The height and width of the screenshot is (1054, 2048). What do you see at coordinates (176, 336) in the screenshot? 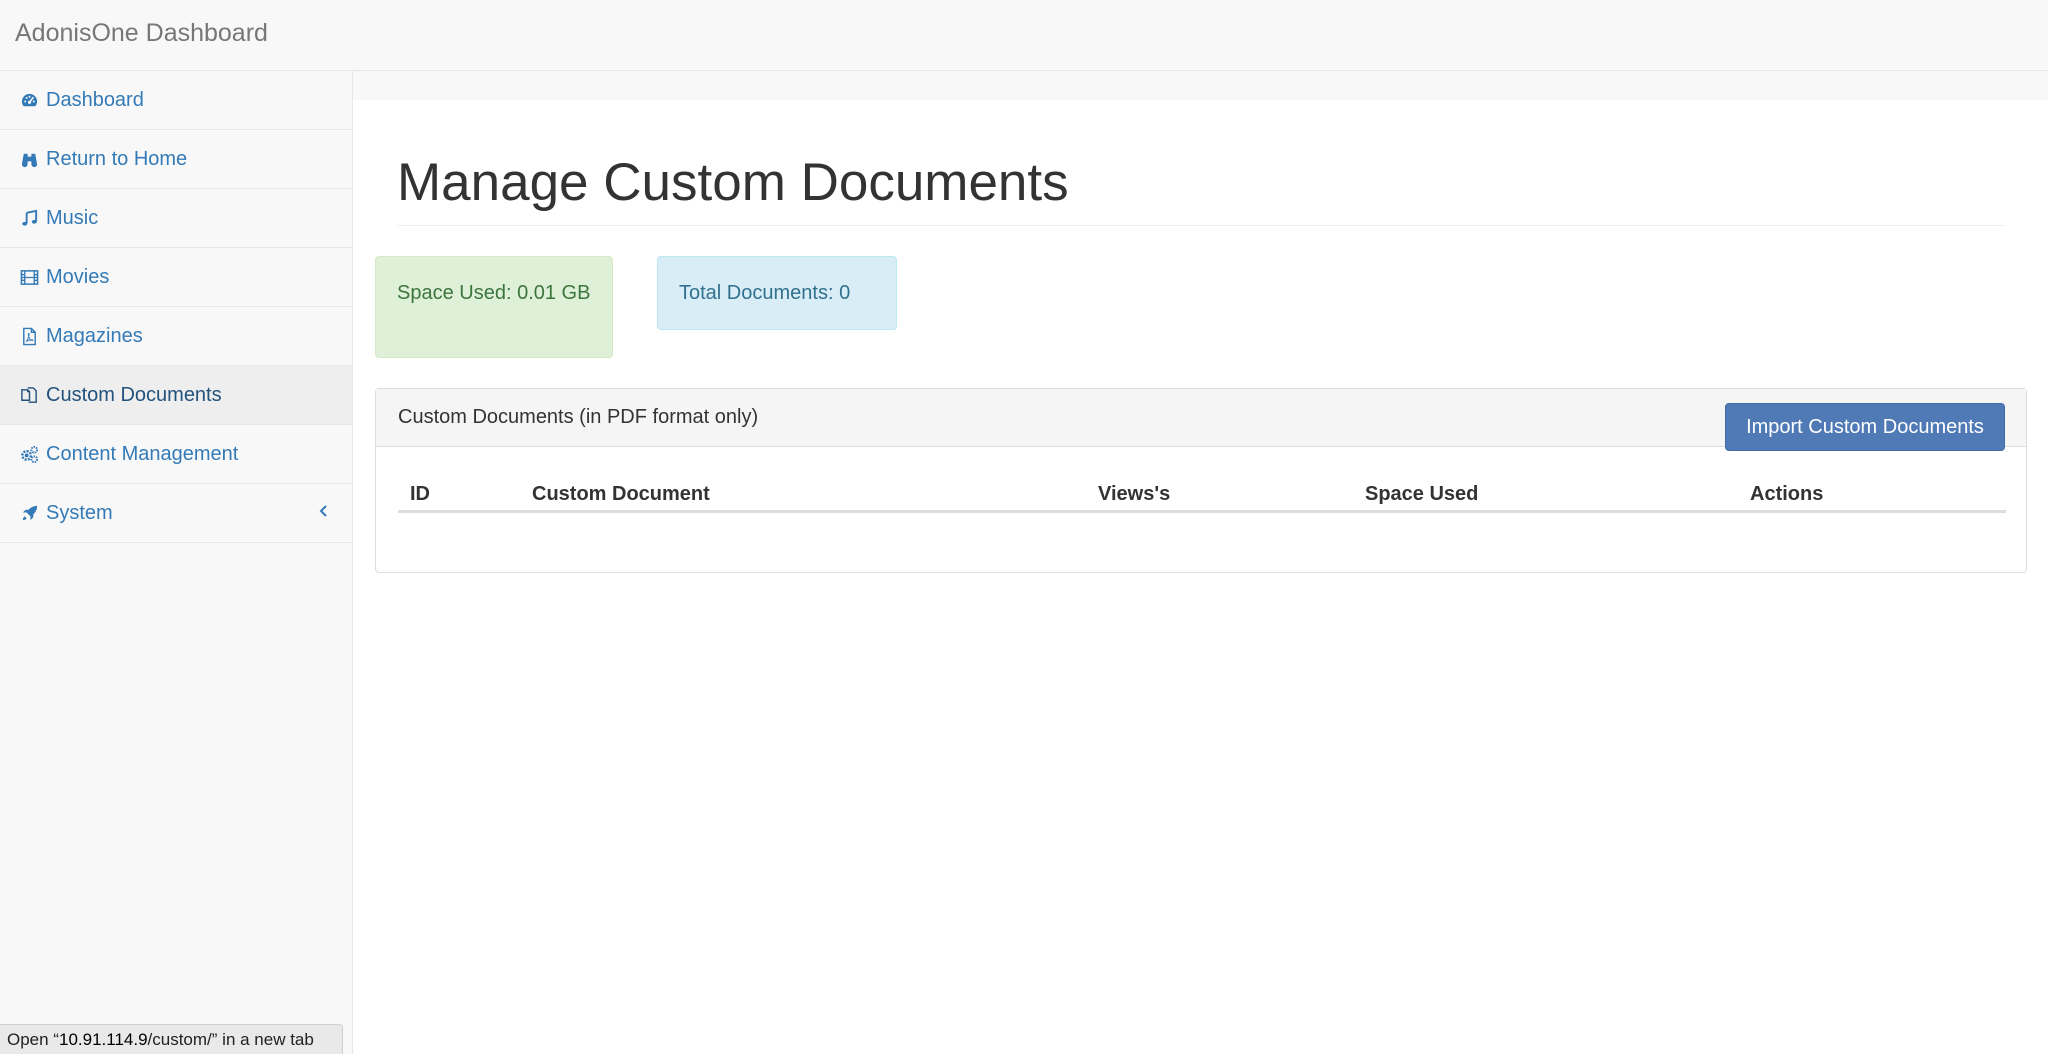
I see `sidebar-item-magazines: Magazines` at bounding box center [176, 336].